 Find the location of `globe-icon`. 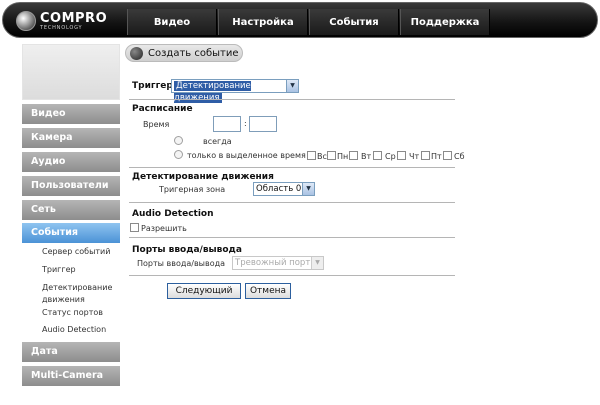

globe-icon is located at coordinates (26, 21).